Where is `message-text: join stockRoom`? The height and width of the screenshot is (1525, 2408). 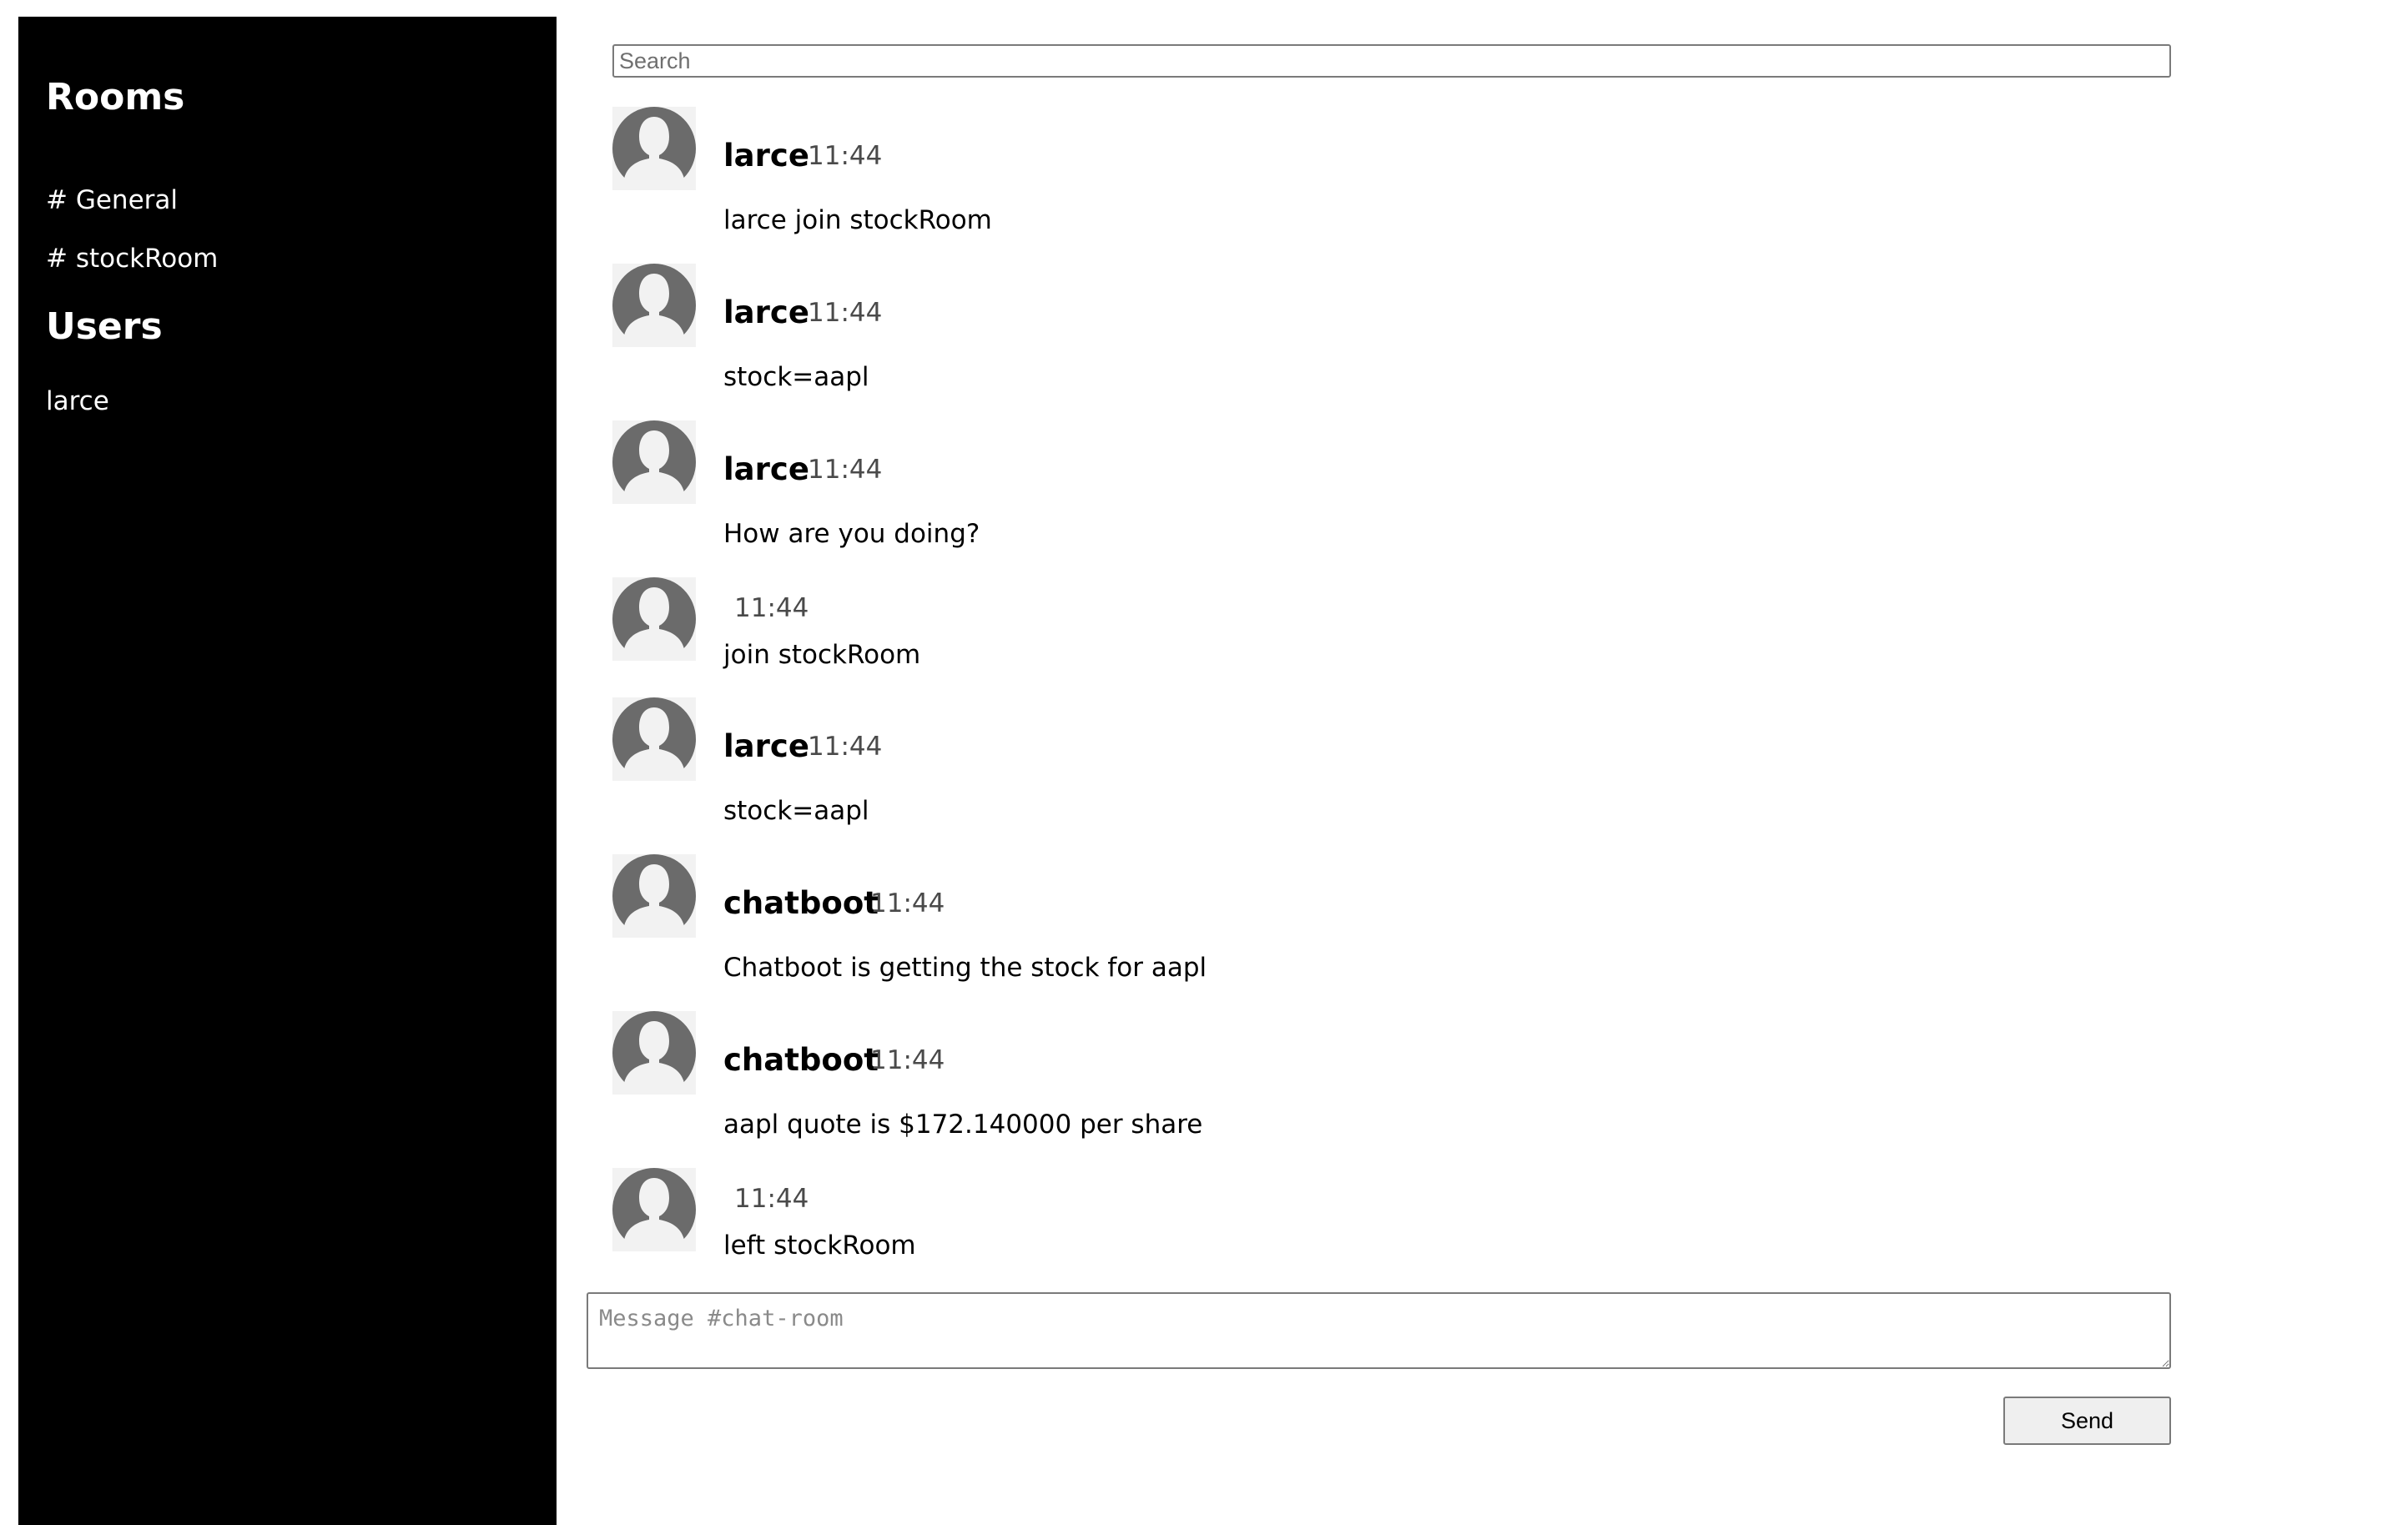 message-text: join stockRoom is located at coordinates (822, 655).